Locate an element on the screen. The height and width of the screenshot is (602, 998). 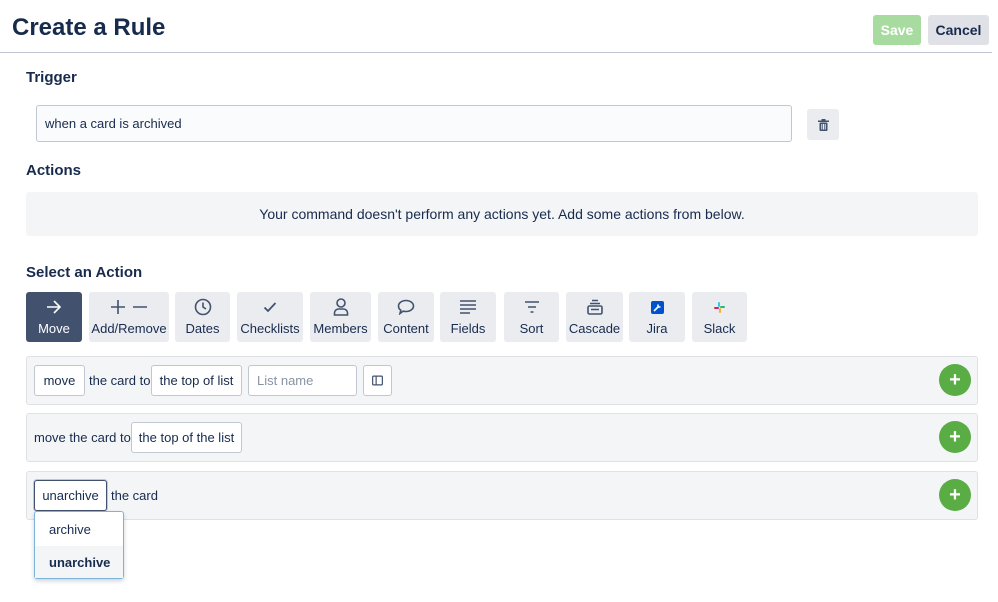
page-title: Create a Rule is located at coordinates (89, 27).